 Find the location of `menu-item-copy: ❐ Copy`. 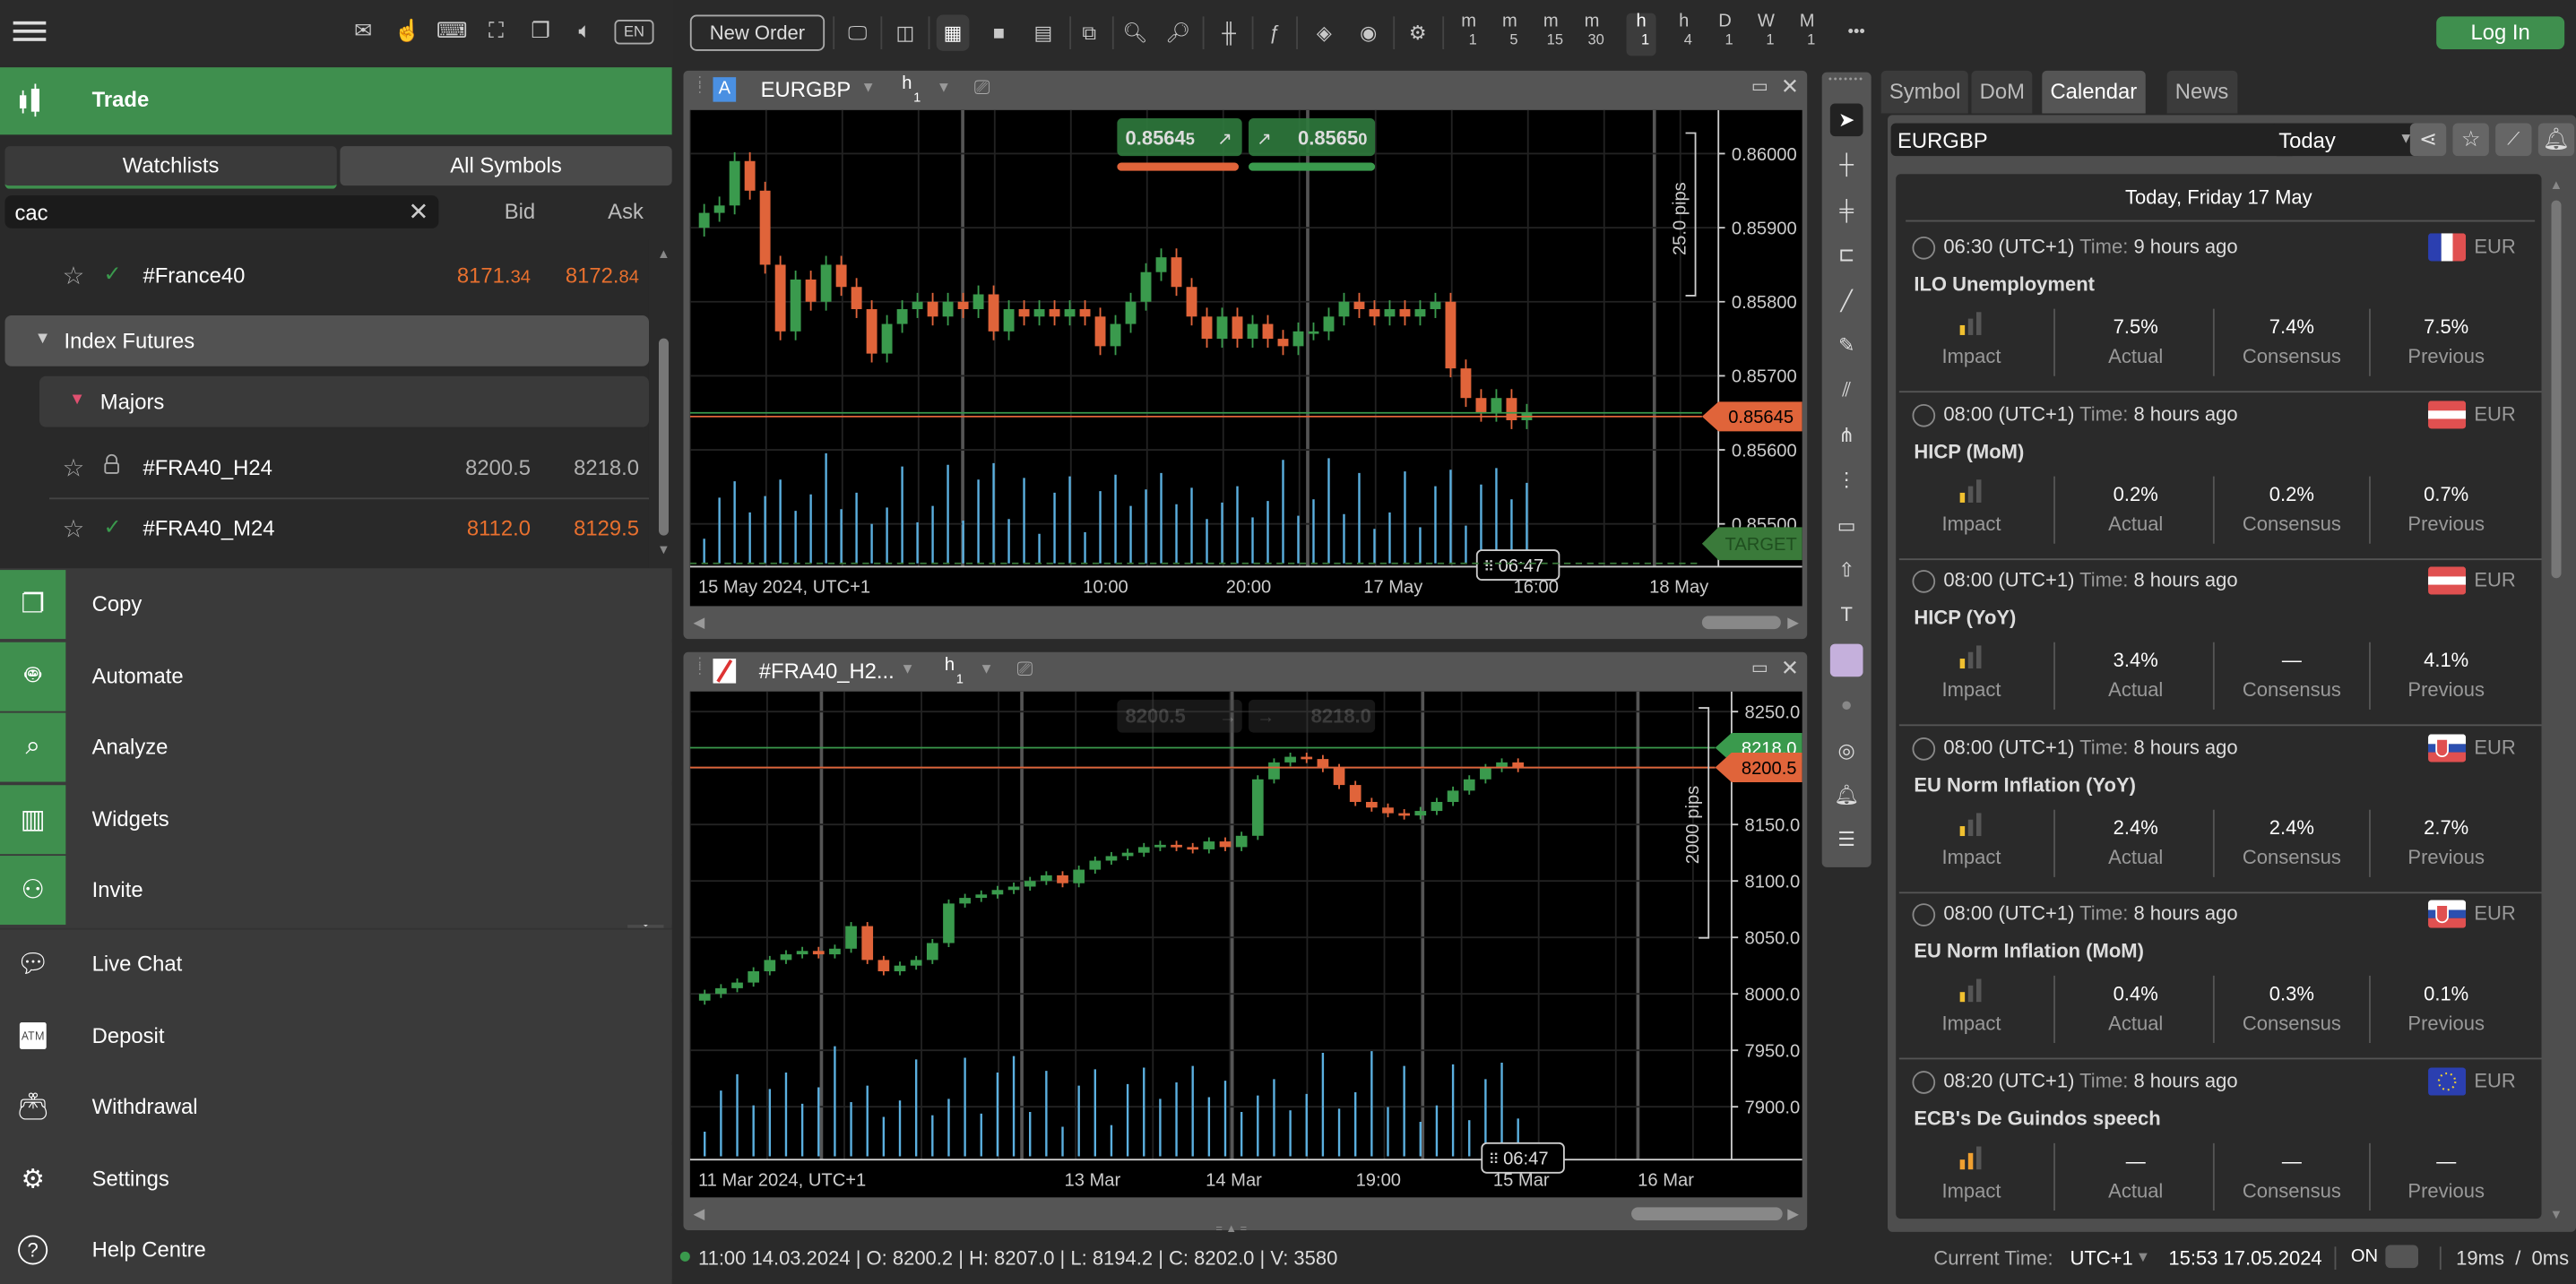

menu-item-copy: ❐ Copy is located at coordinates (336, 605).